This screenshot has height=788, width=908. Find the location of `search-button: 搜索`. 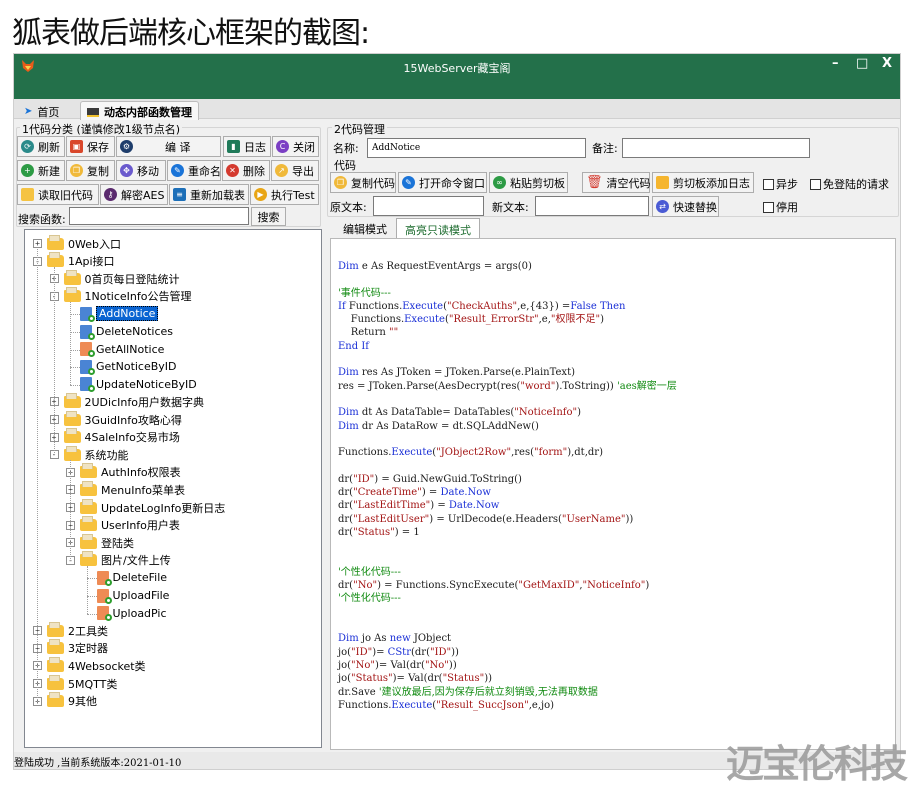

search-button: 搜索 is located at coordinates (268, 216).